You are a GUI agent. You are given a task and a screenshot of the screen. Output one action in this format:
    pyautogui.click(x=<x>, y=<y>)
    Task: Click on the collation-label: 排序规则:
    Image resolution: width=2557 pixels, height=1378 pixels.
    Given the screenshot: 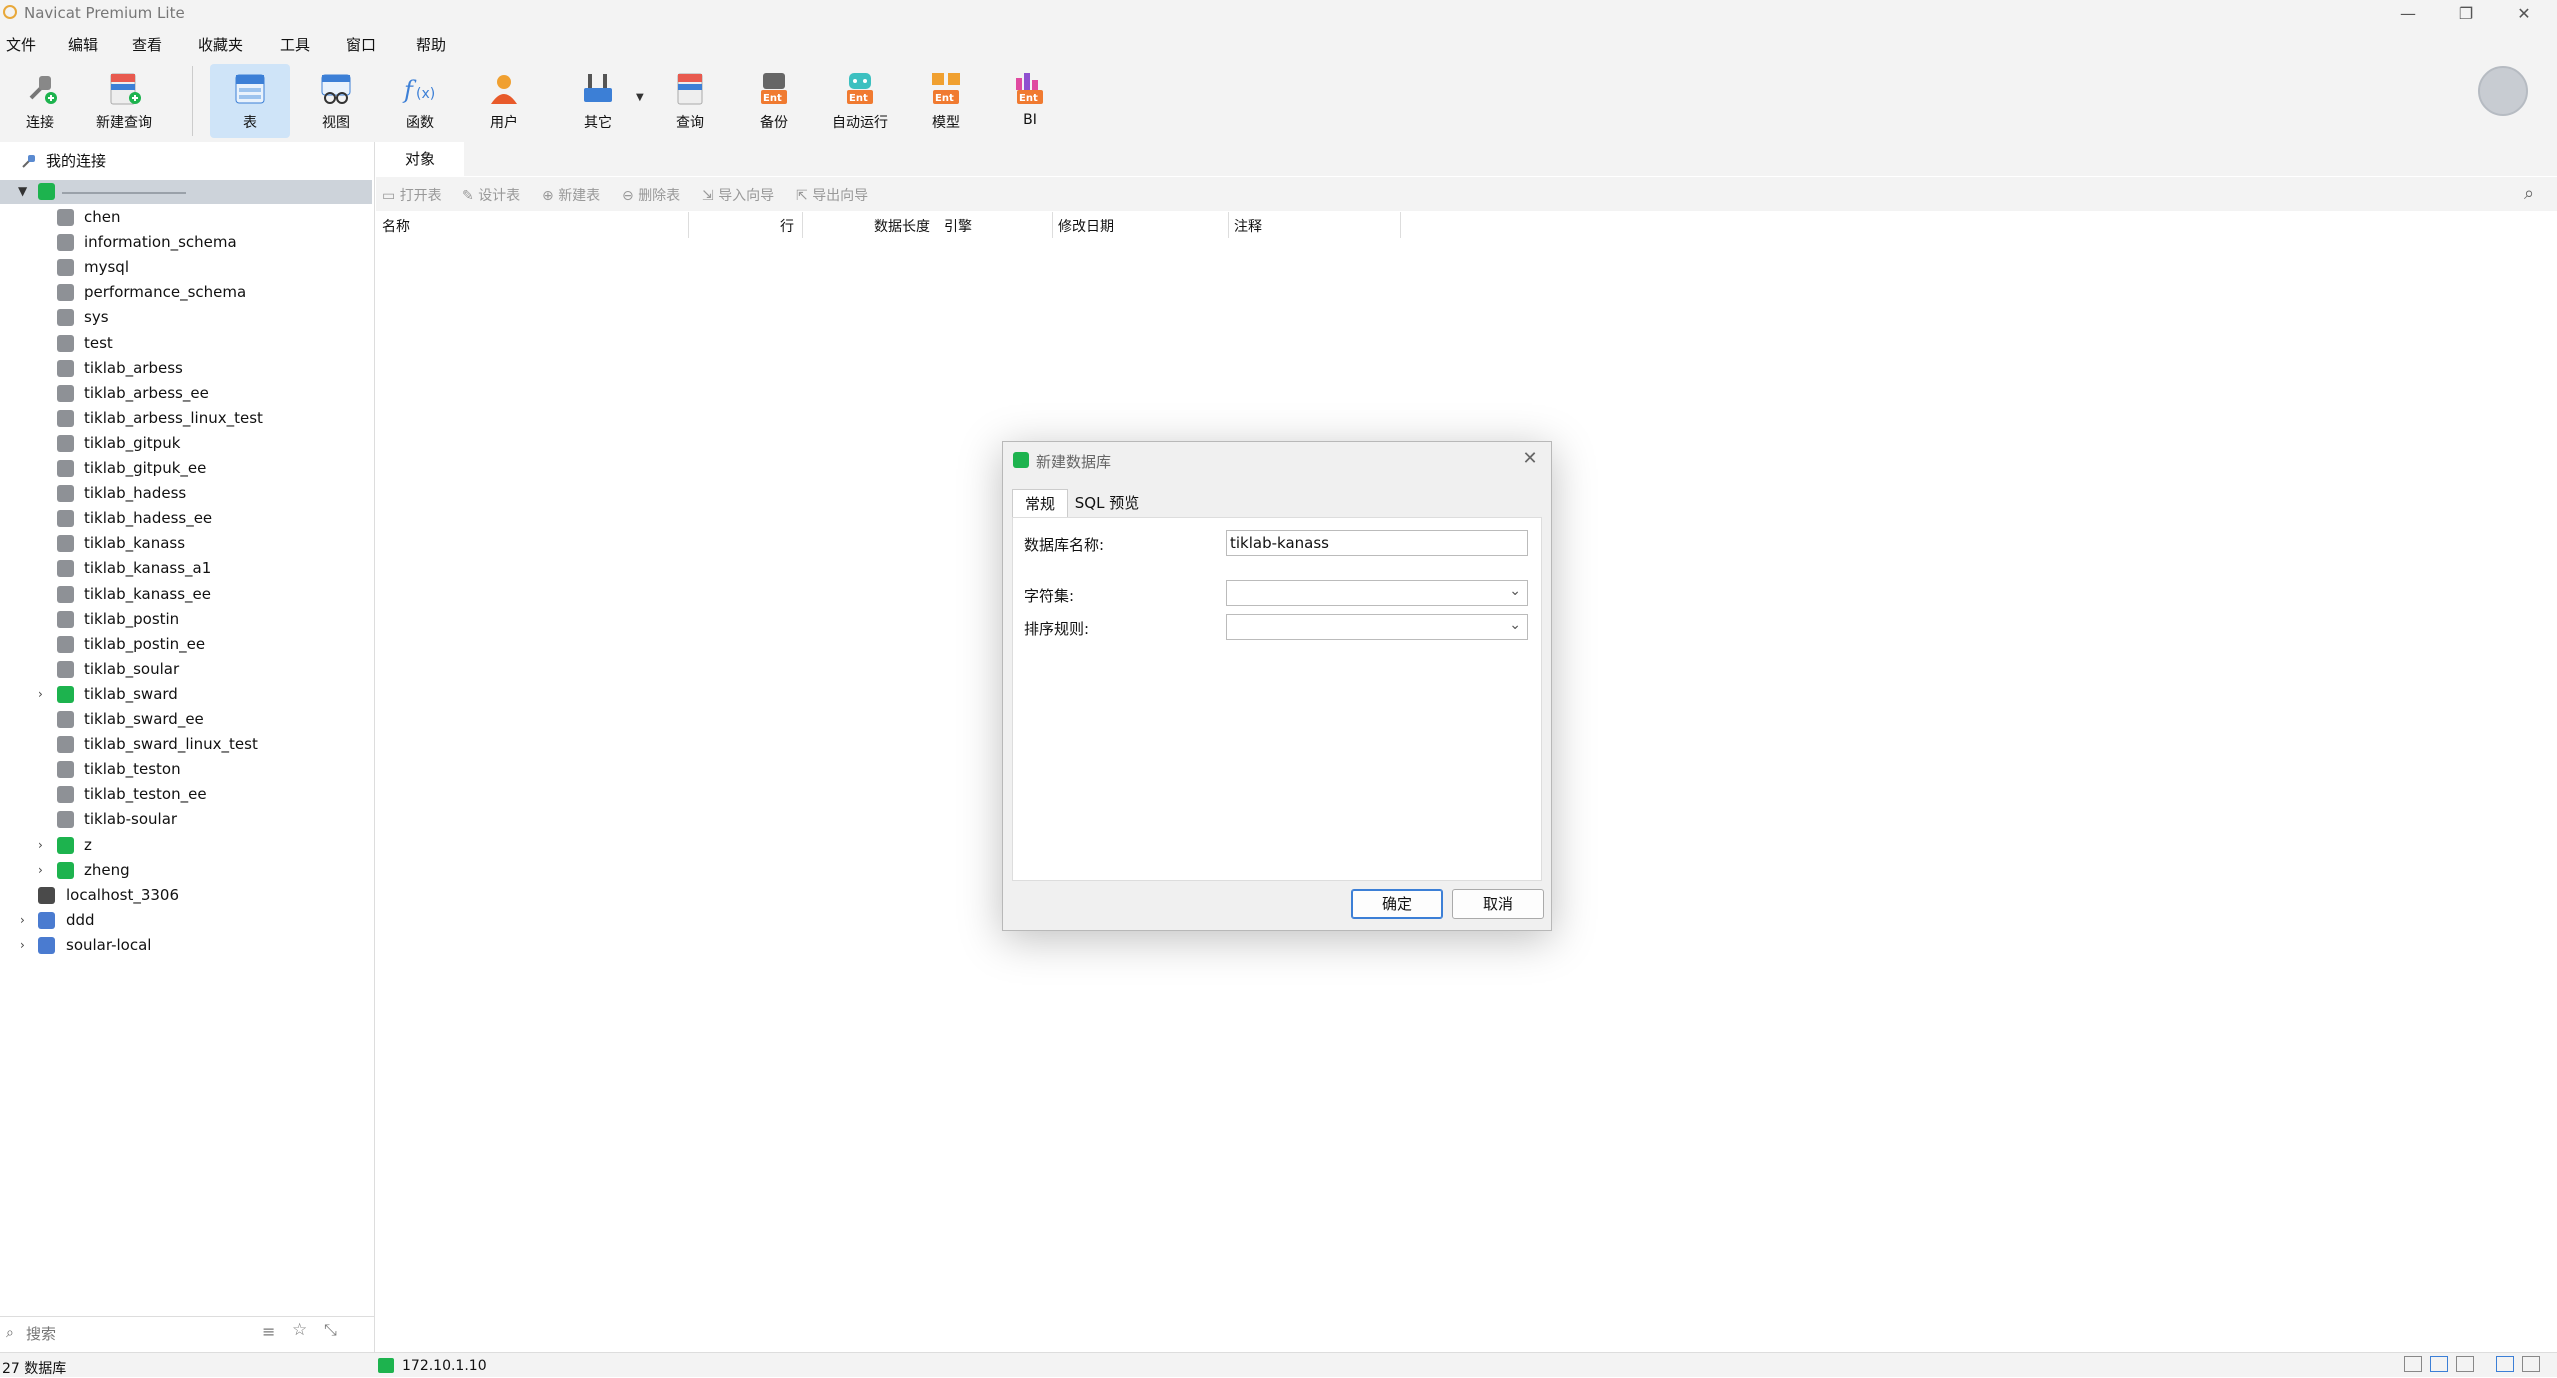 What is the action you would take?
    pyautogui.click(x=1057, y=629)
    